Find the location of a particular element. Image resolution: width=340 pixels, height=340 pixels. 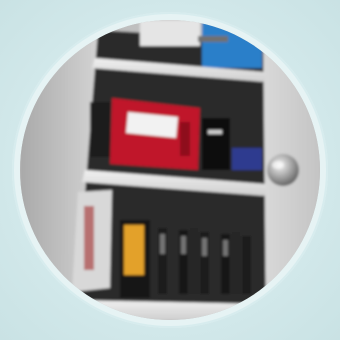

knob-highlight is located at coordinates (278, 165).